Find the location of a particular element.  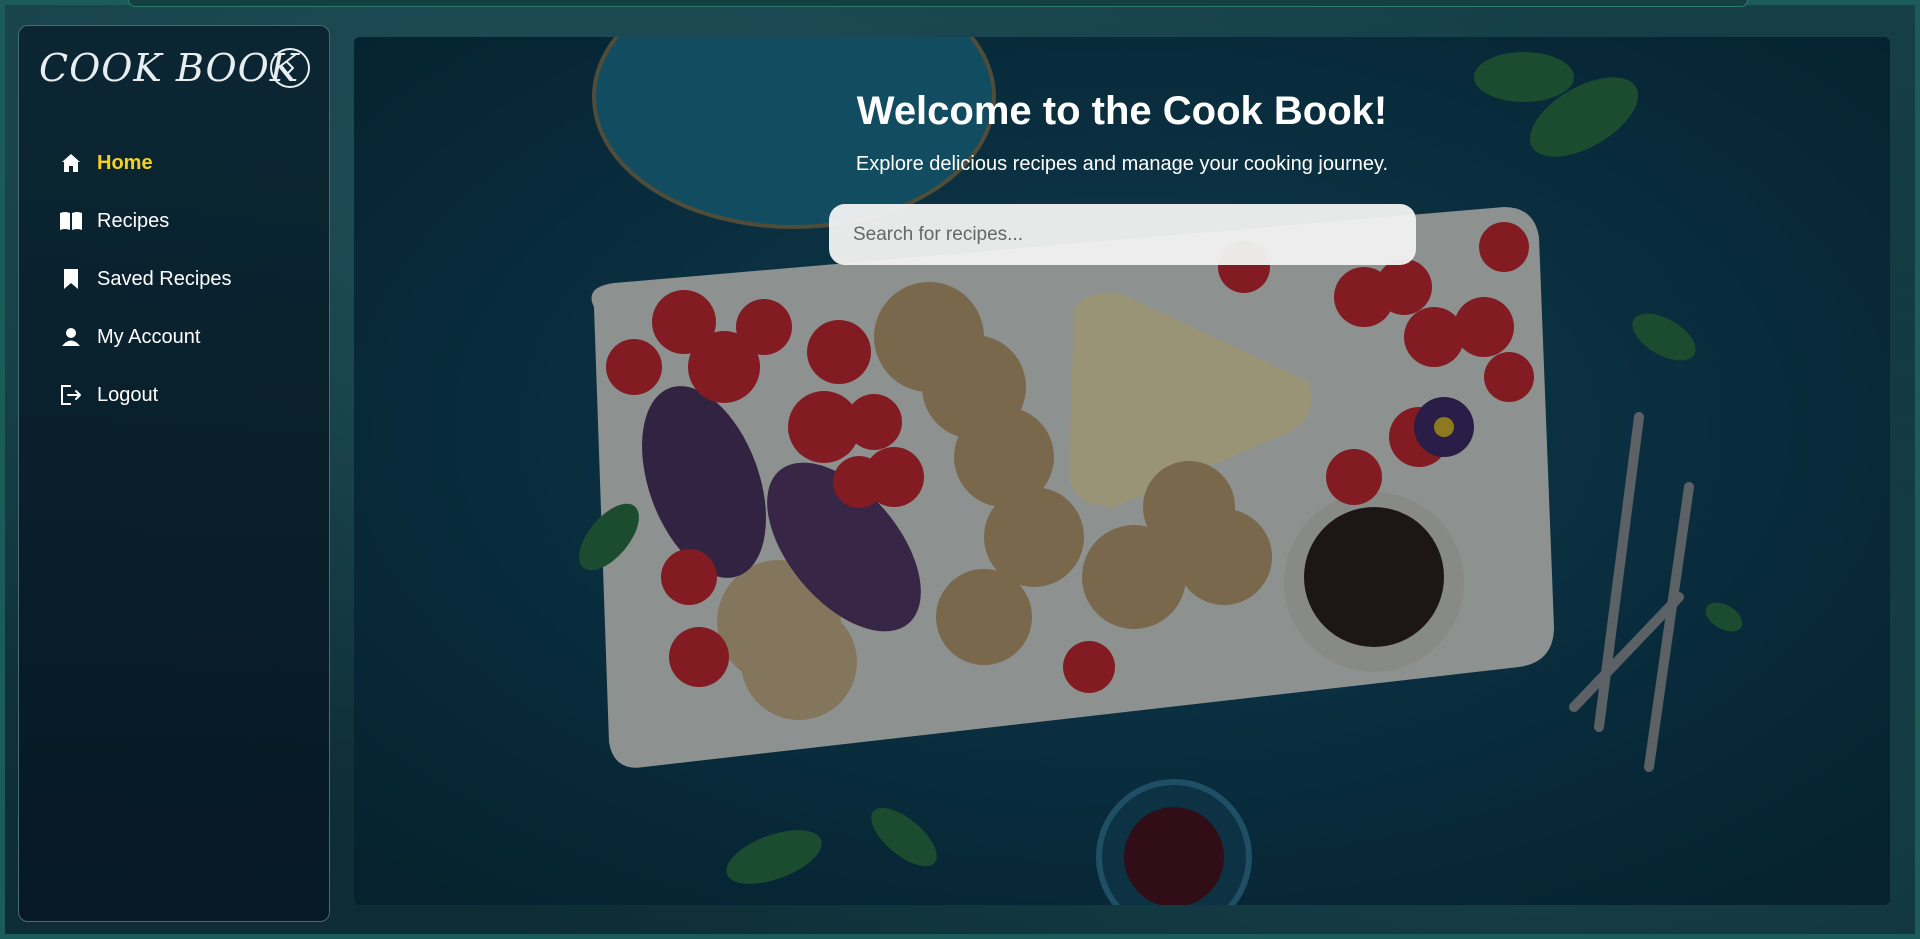

page-title: Welcome to the Cook Book! is located at coordinates (1122, 111).